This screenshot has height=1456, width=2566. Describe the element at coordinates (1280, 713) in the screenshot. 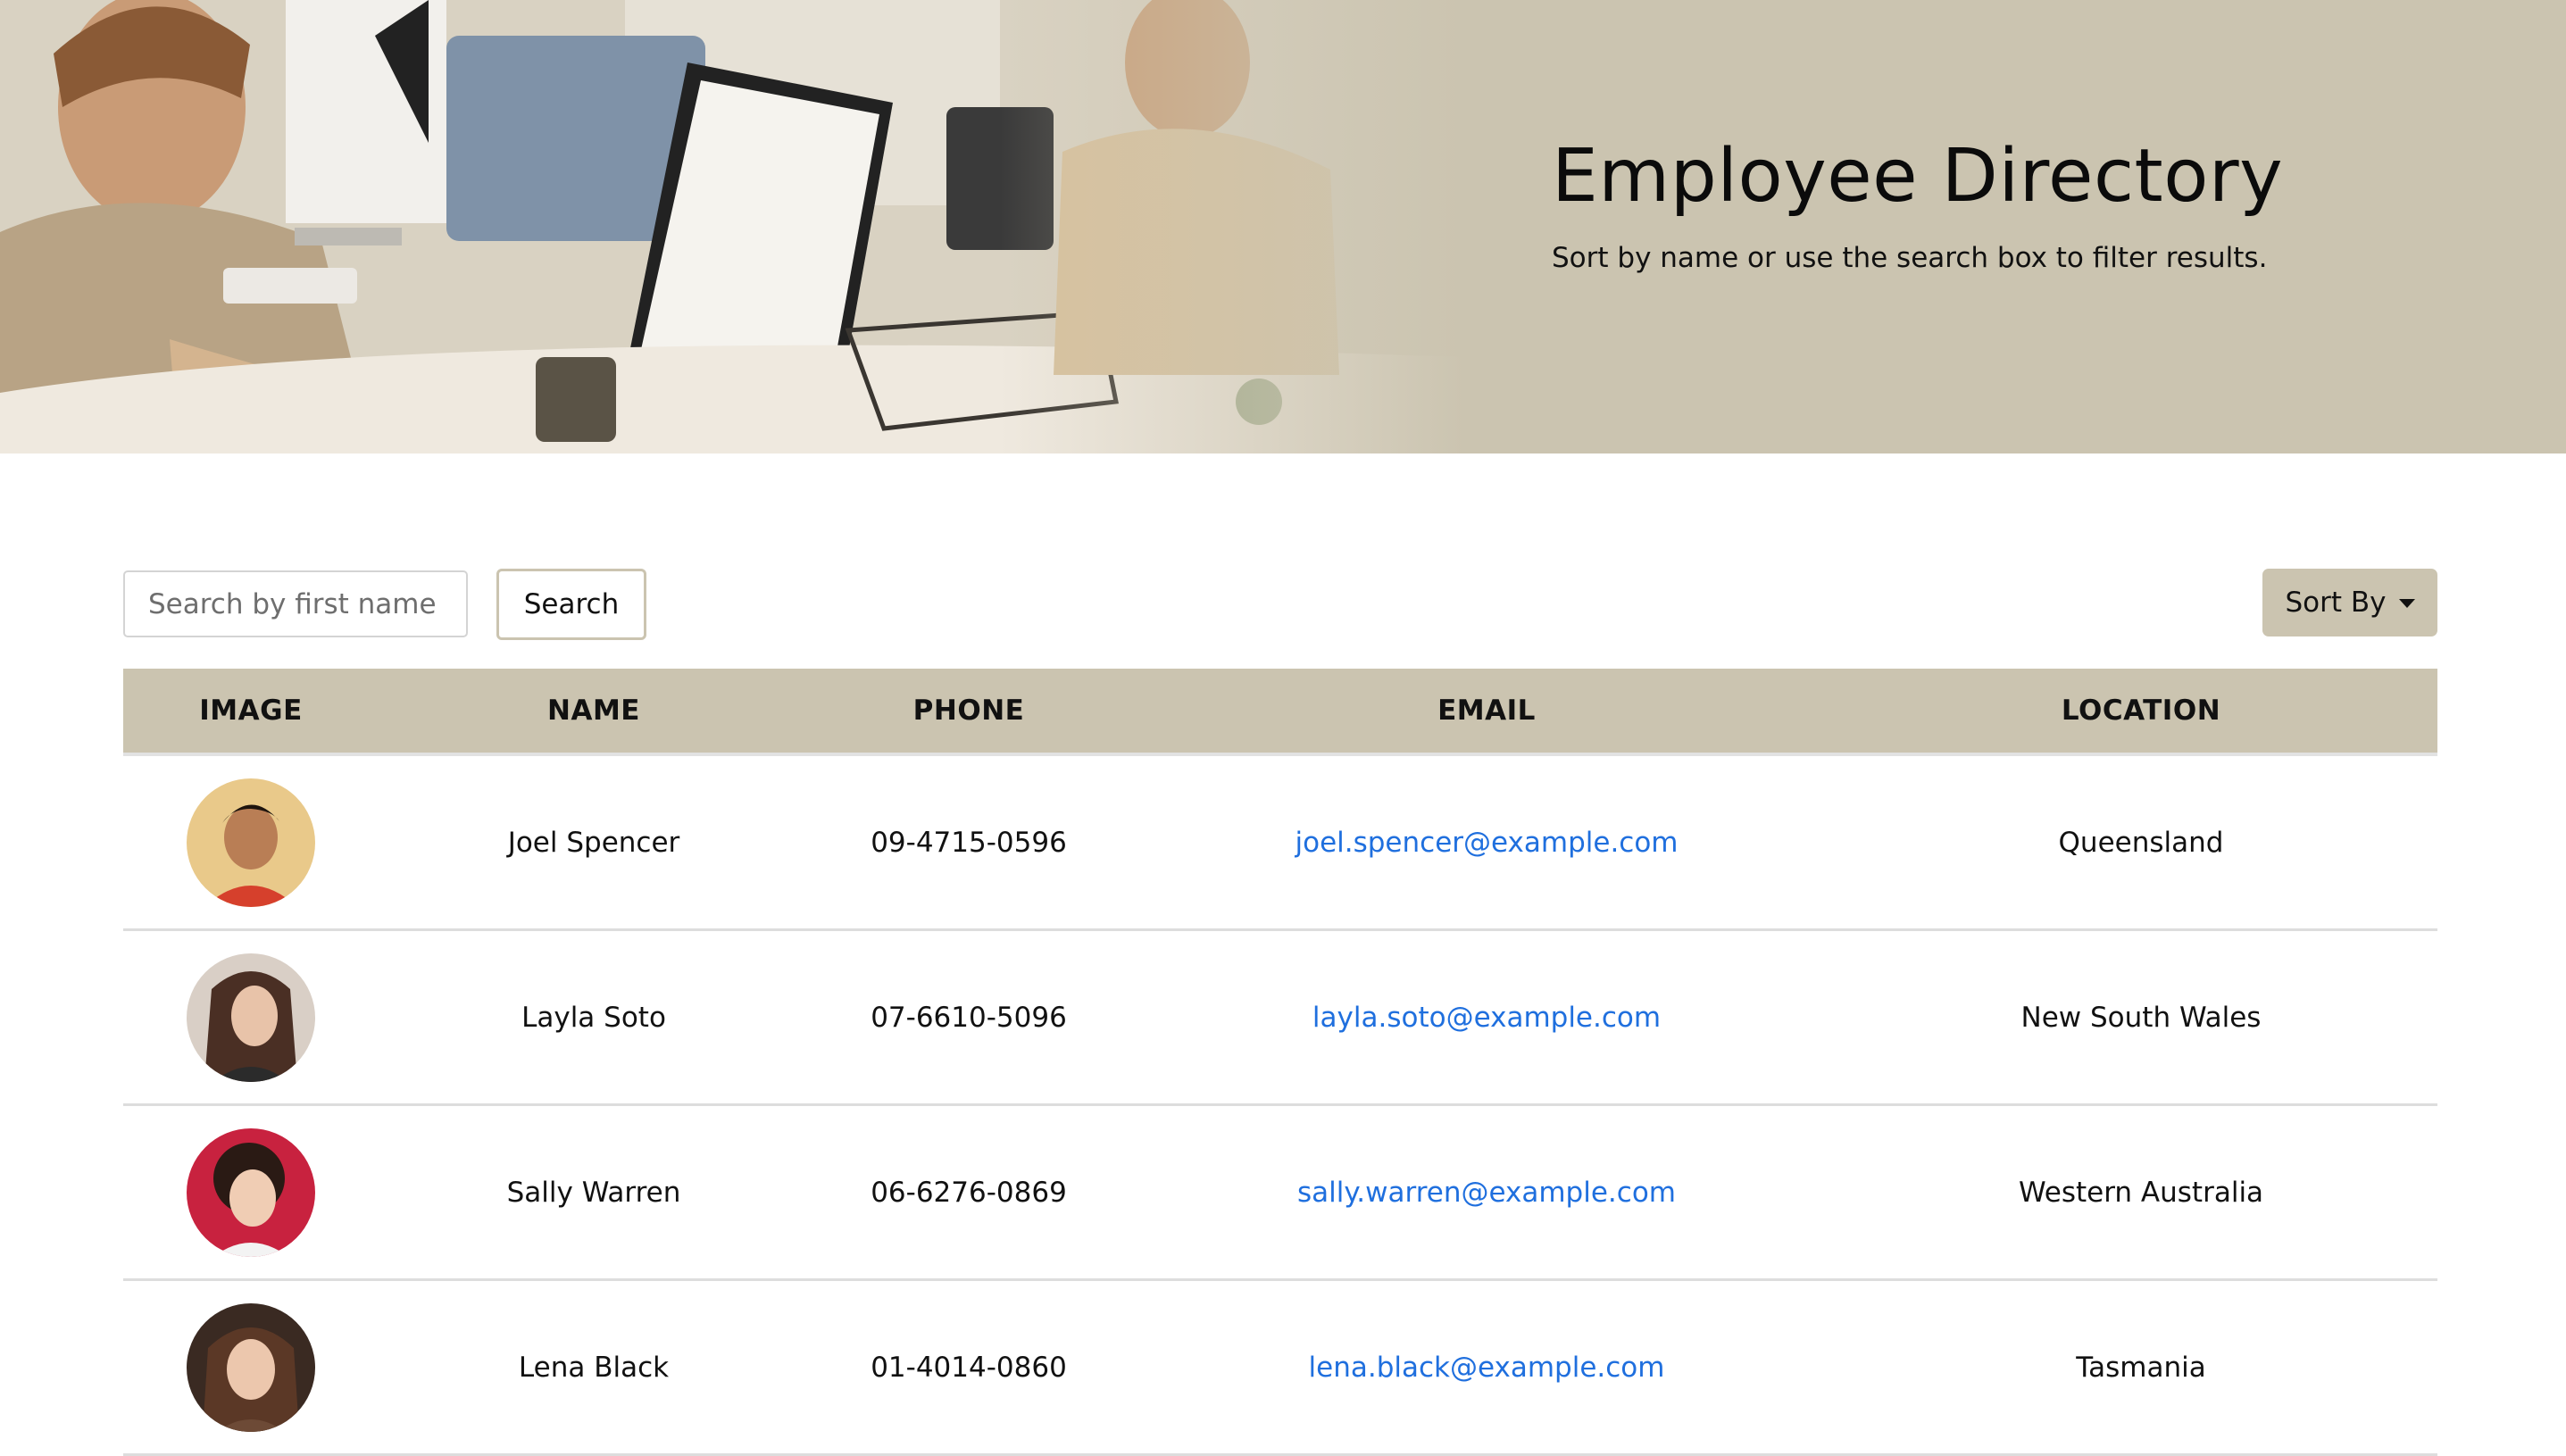

I see `table-header: IMAGE NAME PHONE EMAIL LOCATION` at that location.